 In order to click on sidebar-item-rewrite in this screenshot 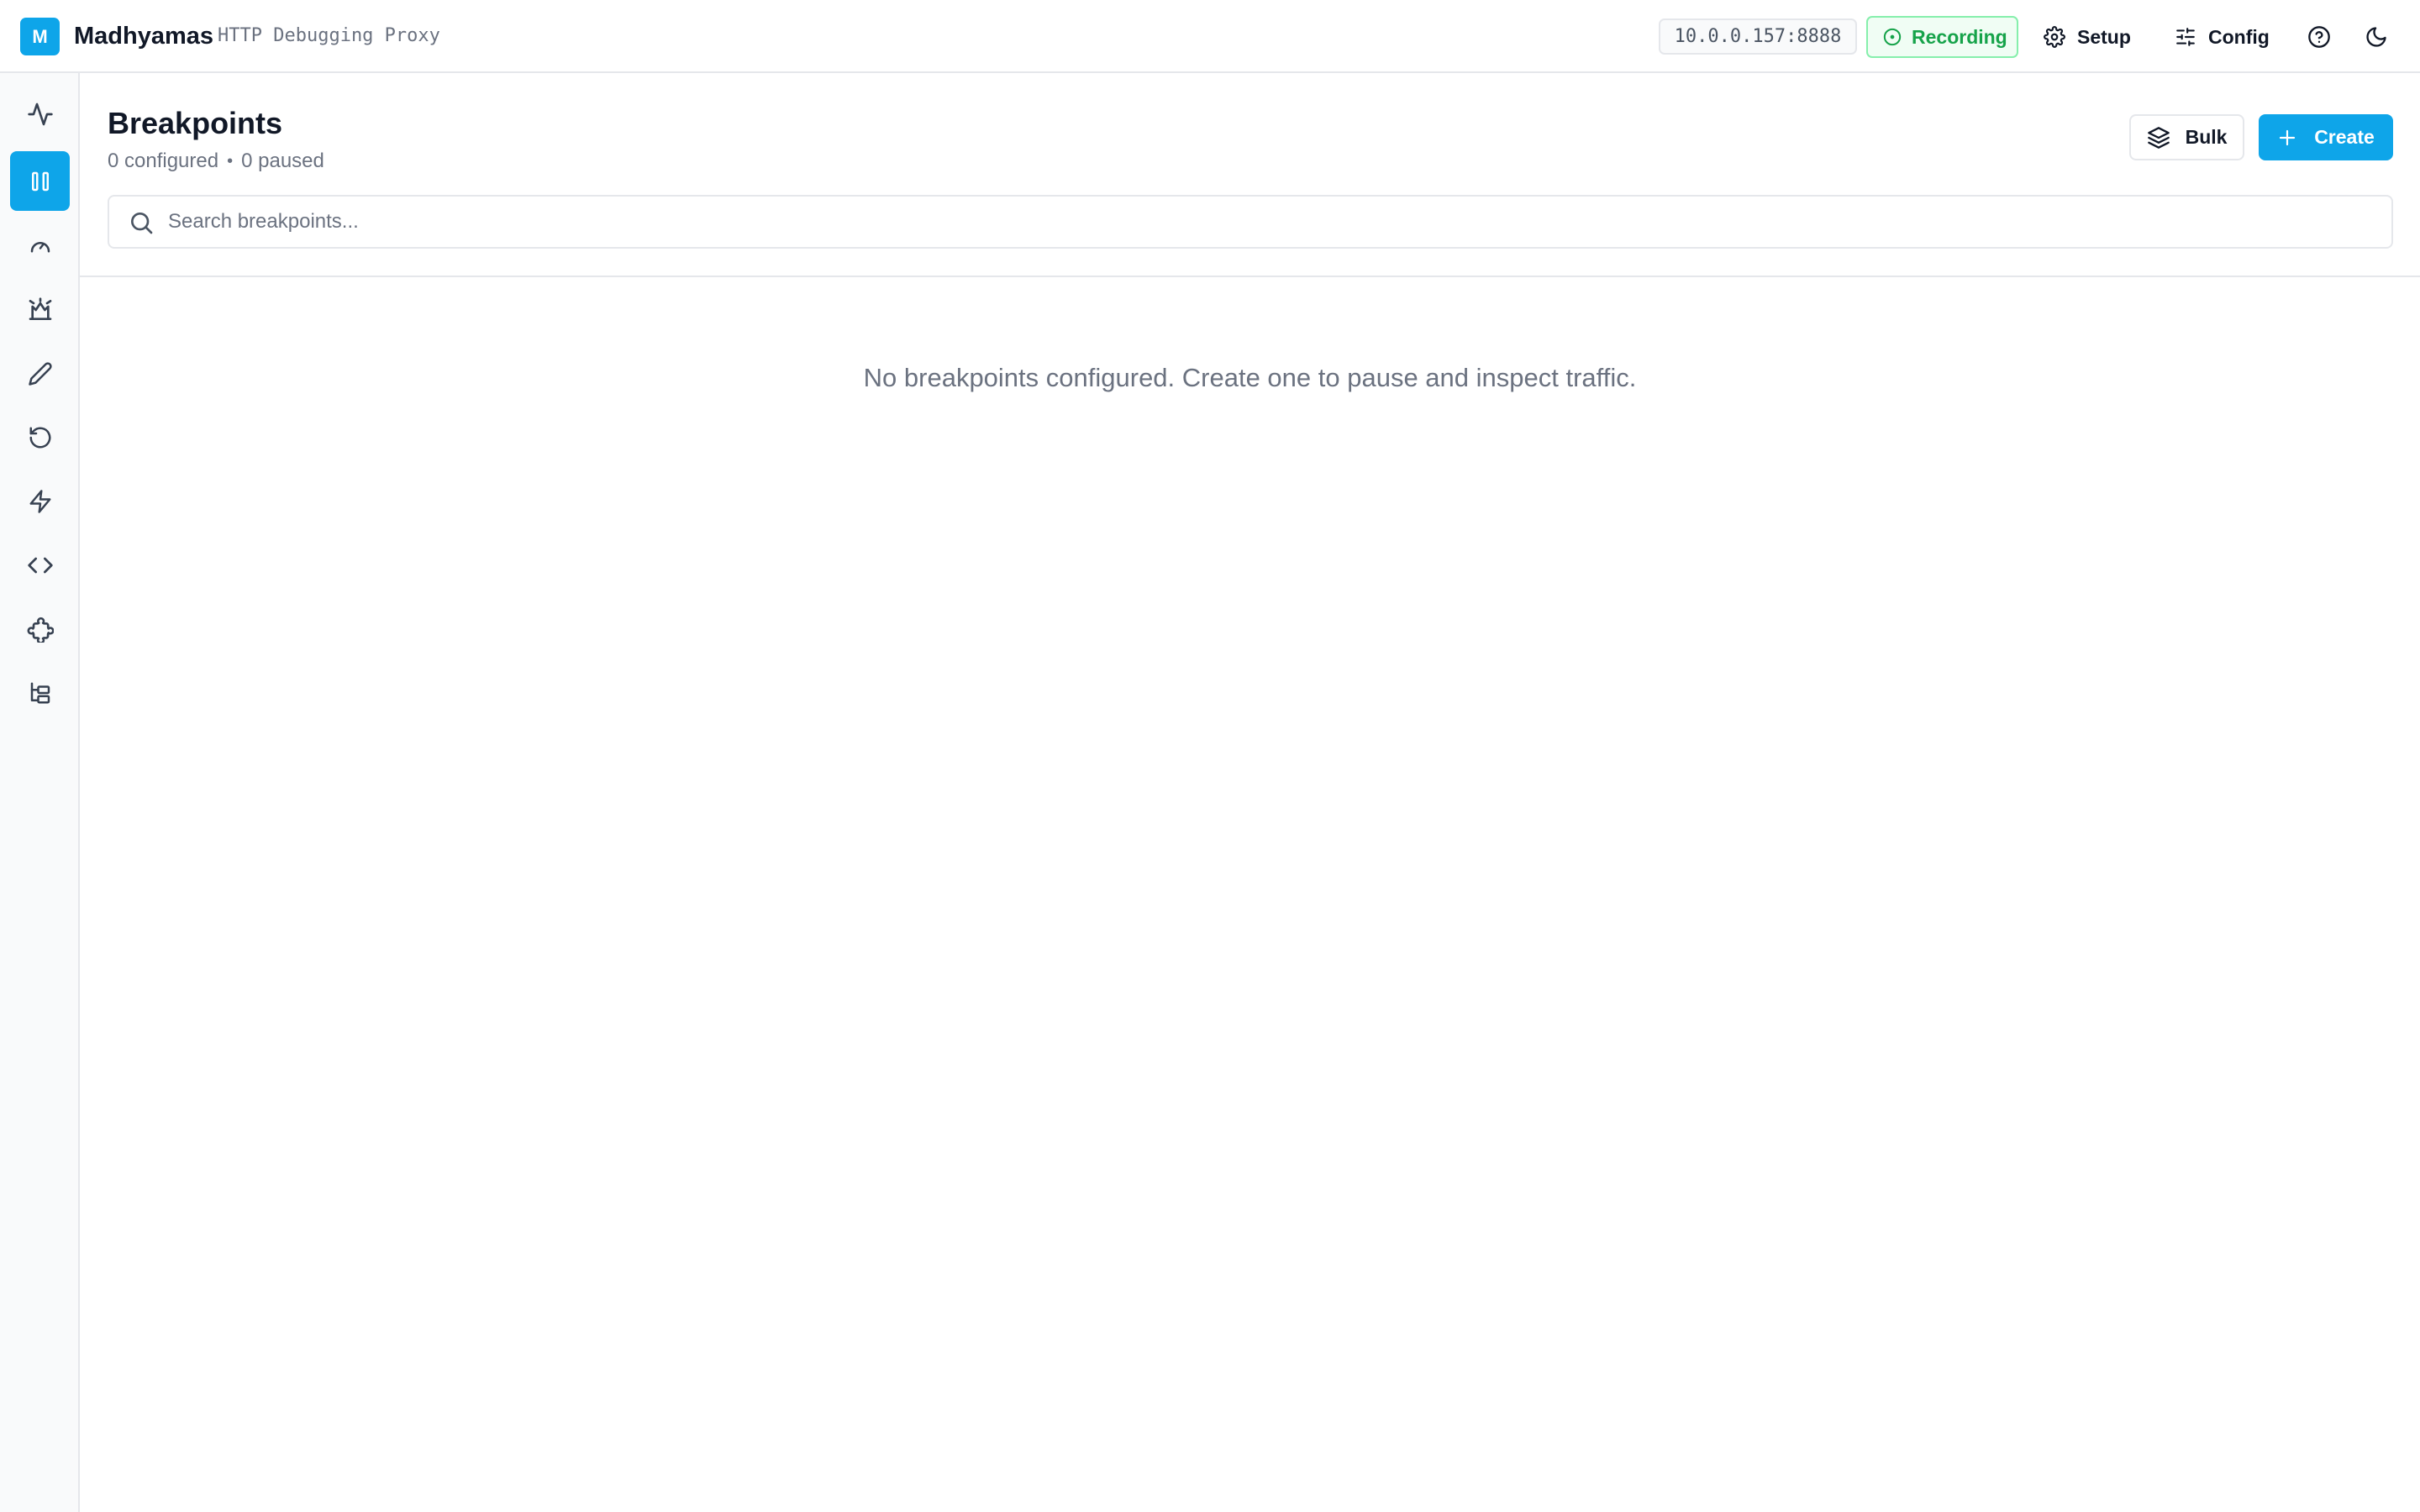, I will do `click(40, 373)`.